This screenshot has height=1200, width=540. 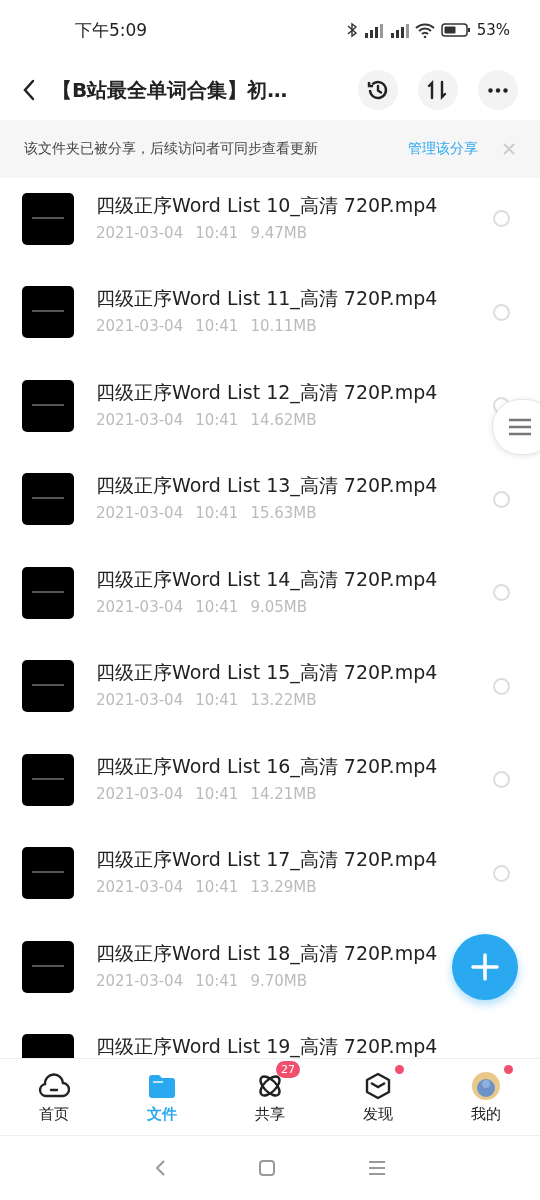 I want to click on notification-badge: 27, so click(x=288, y=1069).